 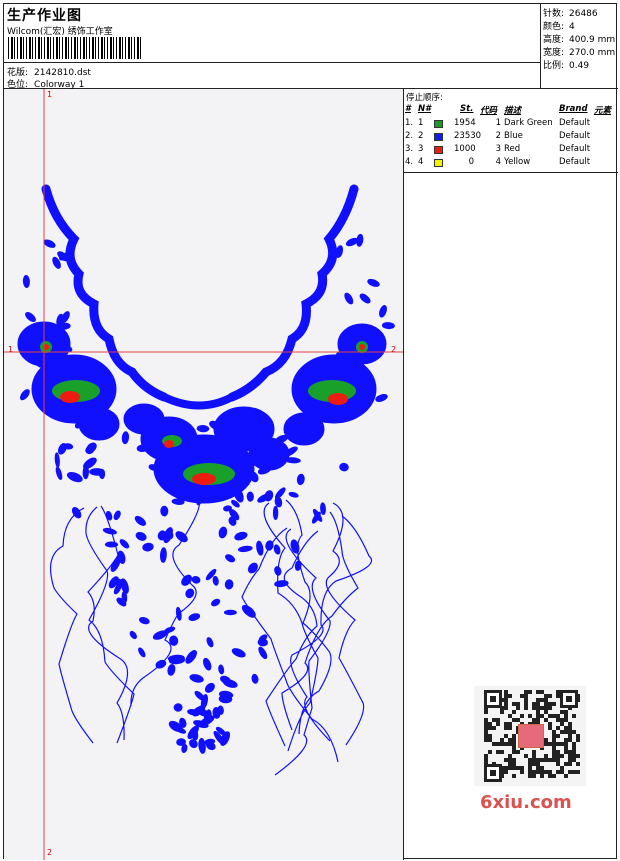 What do you see at coordinates (511, 137) in the screenshot?
I see `stop-sequence-row: 2. 2 23530 2 Blue Default` at bounding box center [511, 137].